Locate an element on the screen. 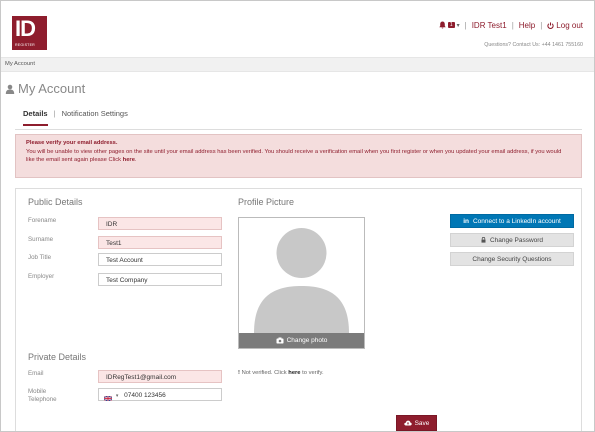 The height and width of the screenshot is (432, 595). notification-count-badge: 1 is located at coordinates (451, 25).